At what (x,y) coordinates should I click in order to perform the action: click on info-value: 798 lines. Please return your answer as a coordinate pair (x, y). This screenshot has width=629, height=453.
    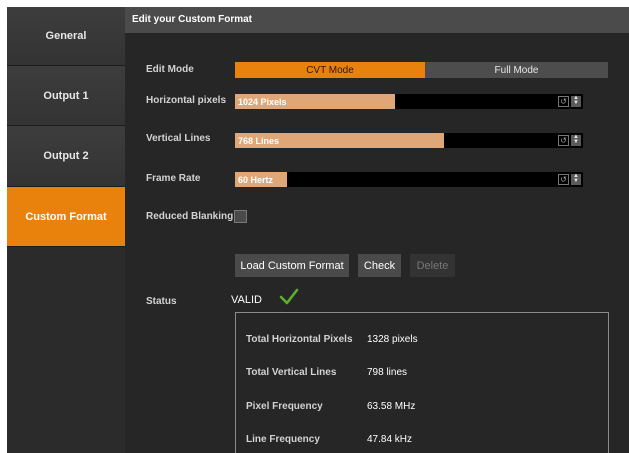
    Looking at the image, I should click on (387, 372).